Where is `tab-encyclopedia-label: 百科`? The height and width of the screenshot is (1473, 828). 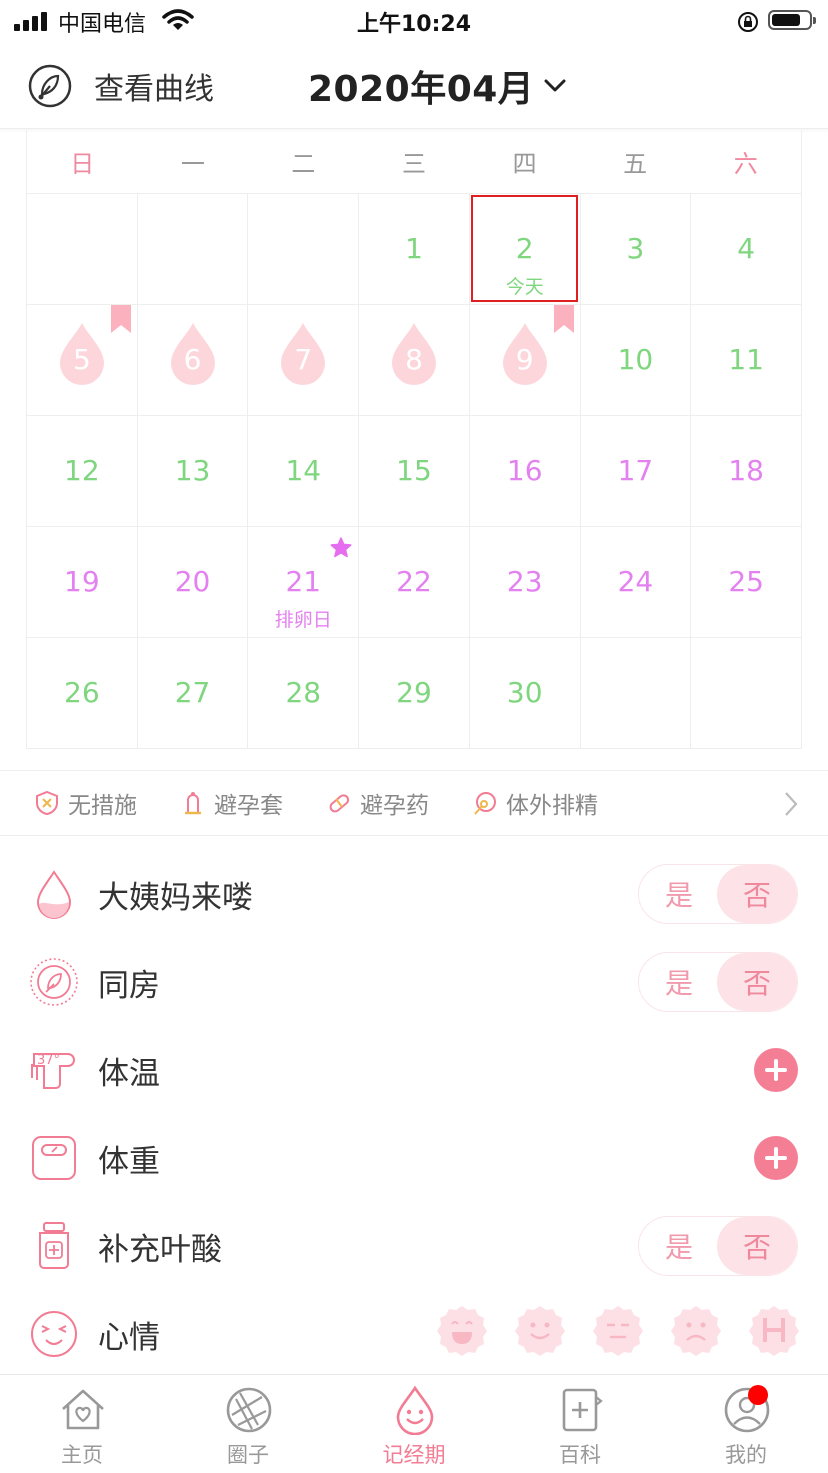 tab-encyclopedia-label: 百科 is located at coordinates (580, 1455).